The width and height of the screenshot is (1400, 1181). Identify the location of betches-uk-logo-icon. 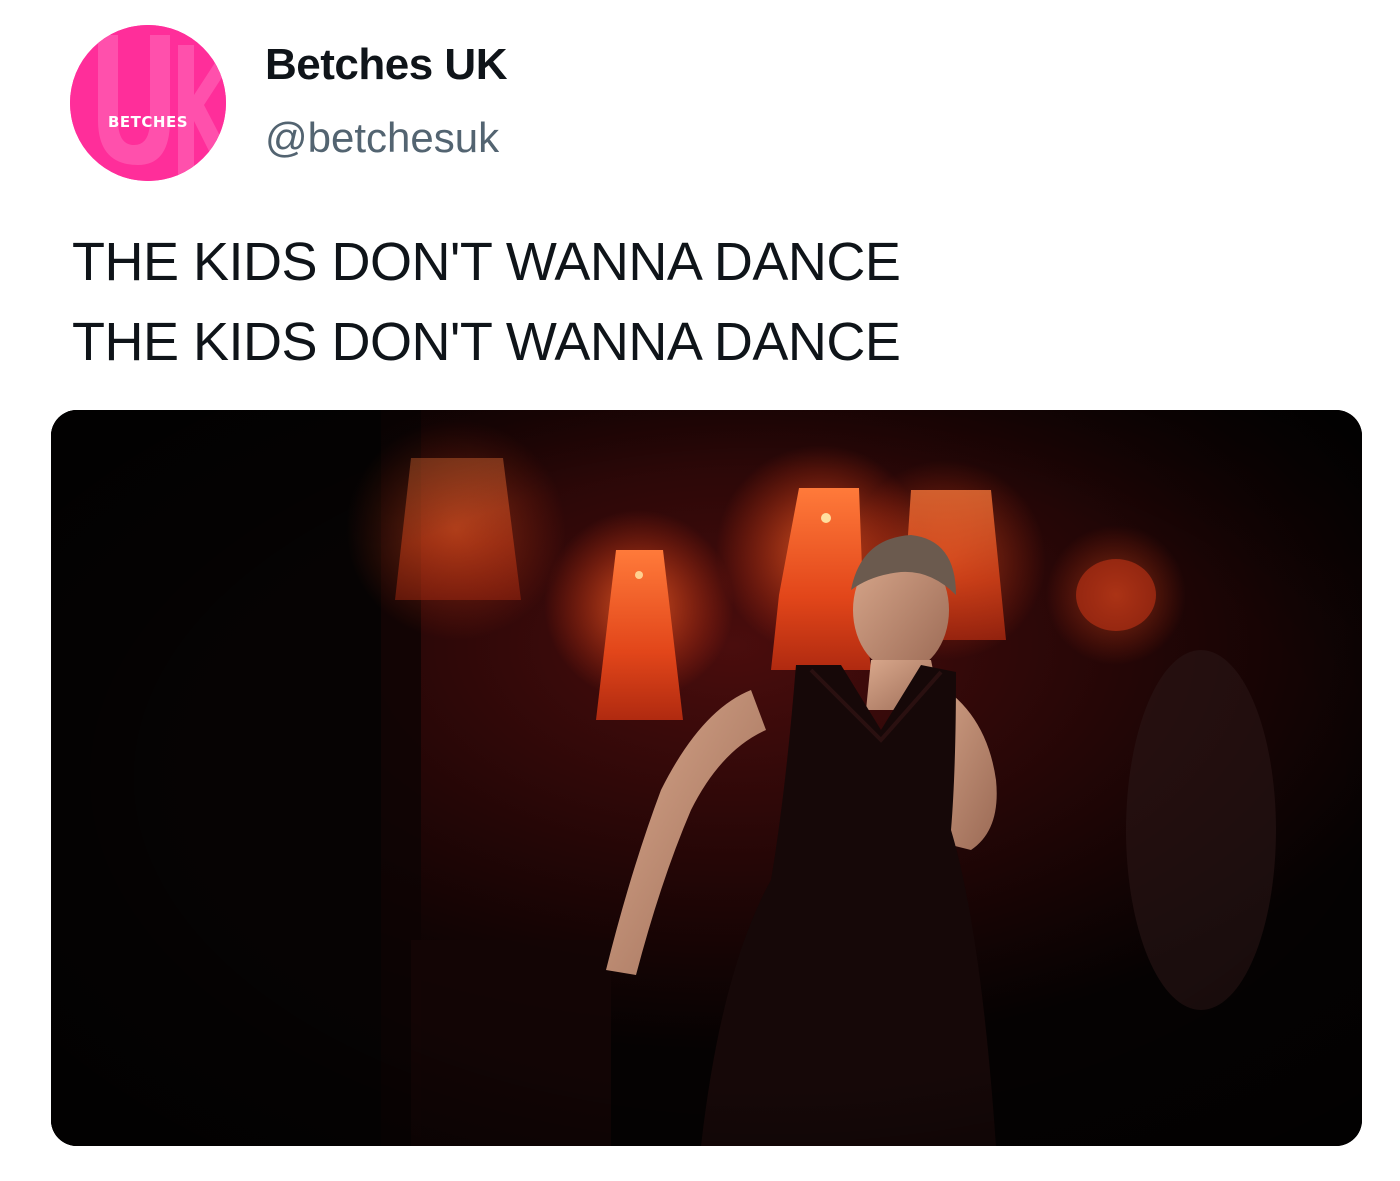
(148, 103).